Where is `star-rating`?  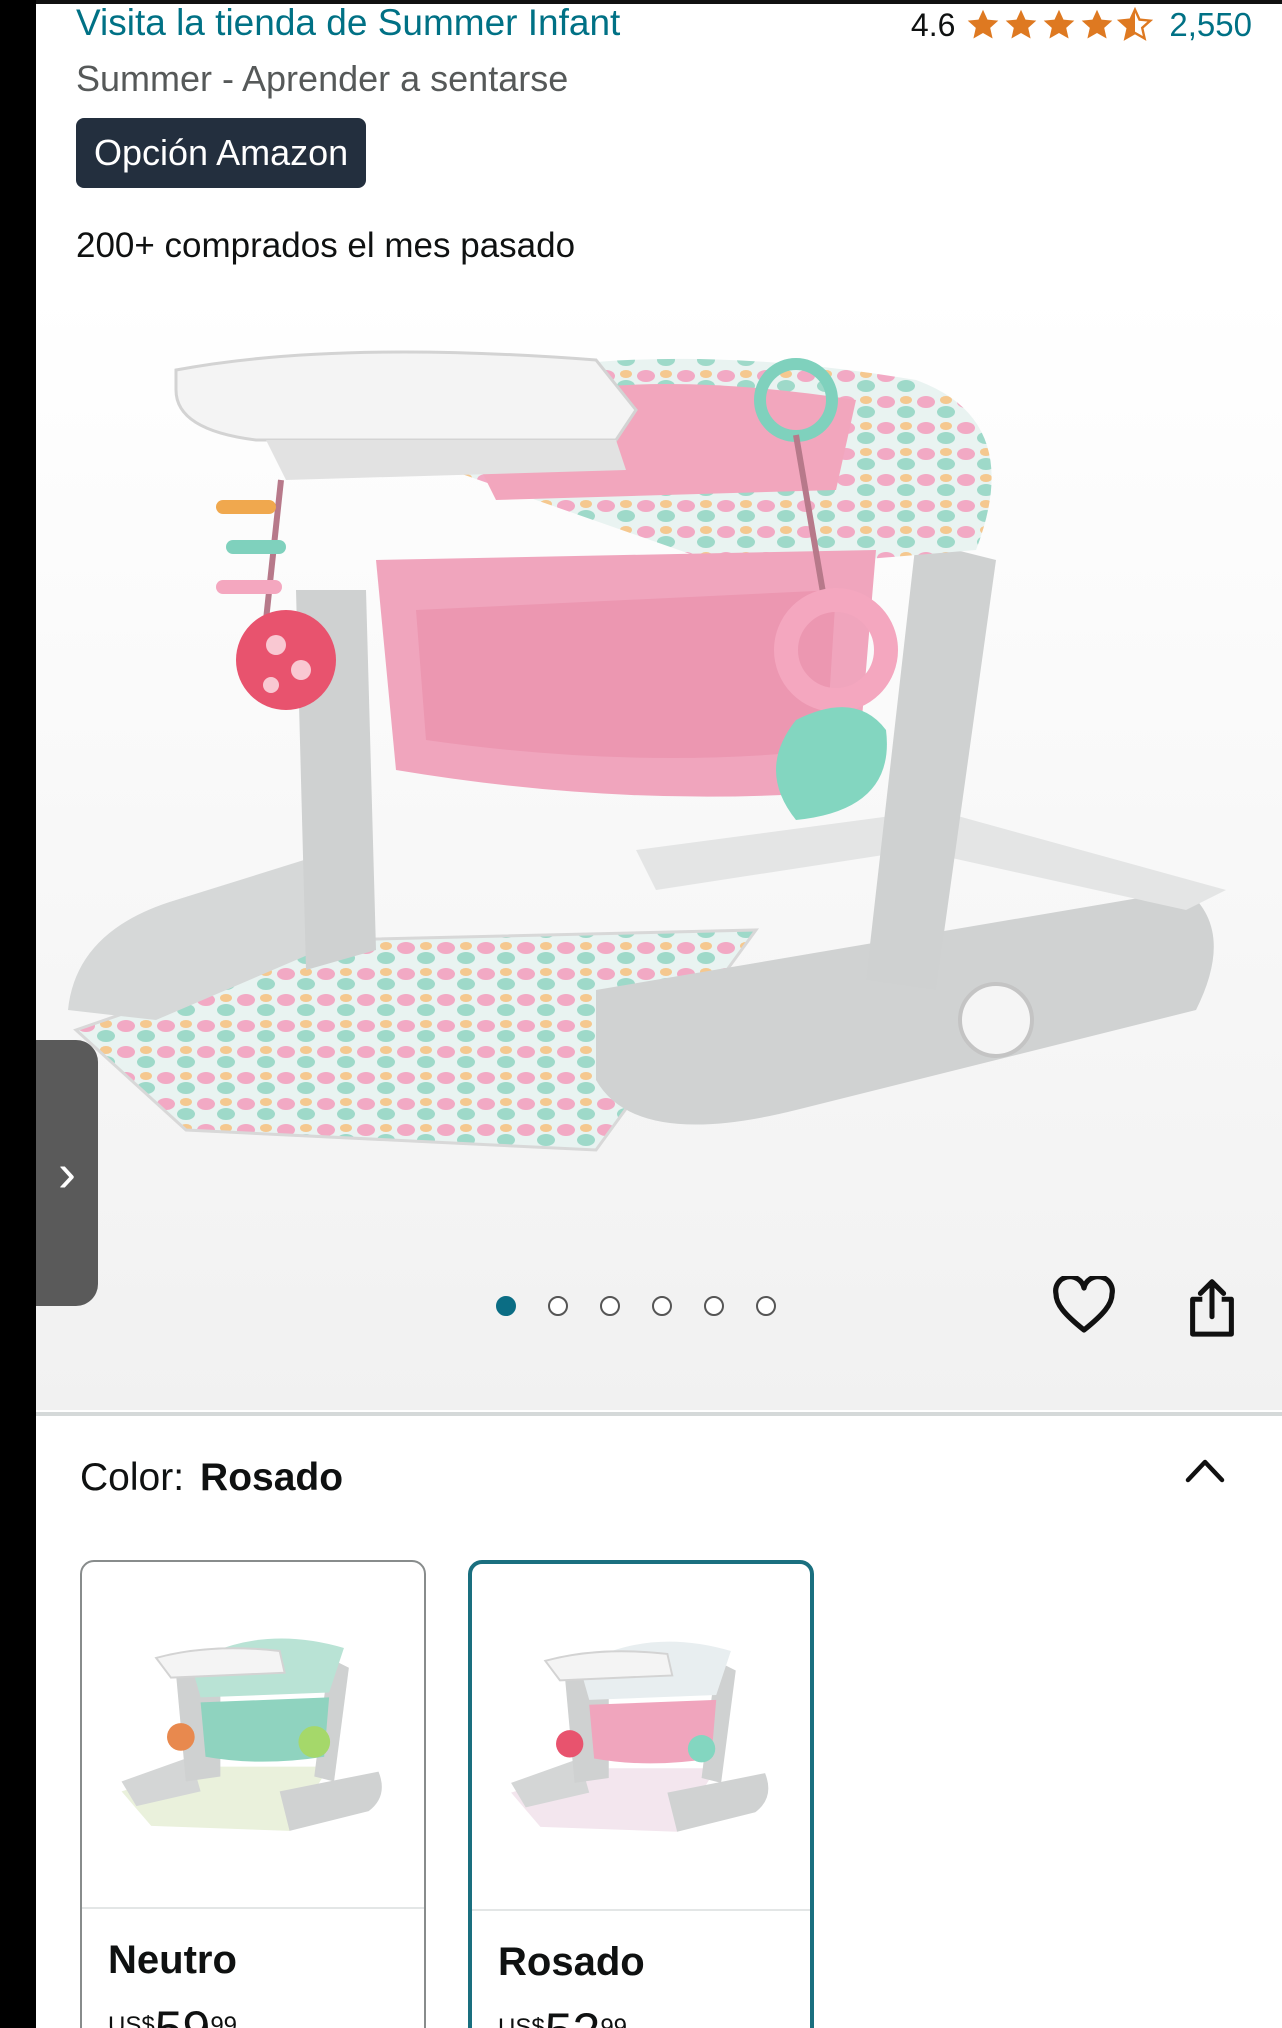
star-rating is located at coordinates (1059, 25).